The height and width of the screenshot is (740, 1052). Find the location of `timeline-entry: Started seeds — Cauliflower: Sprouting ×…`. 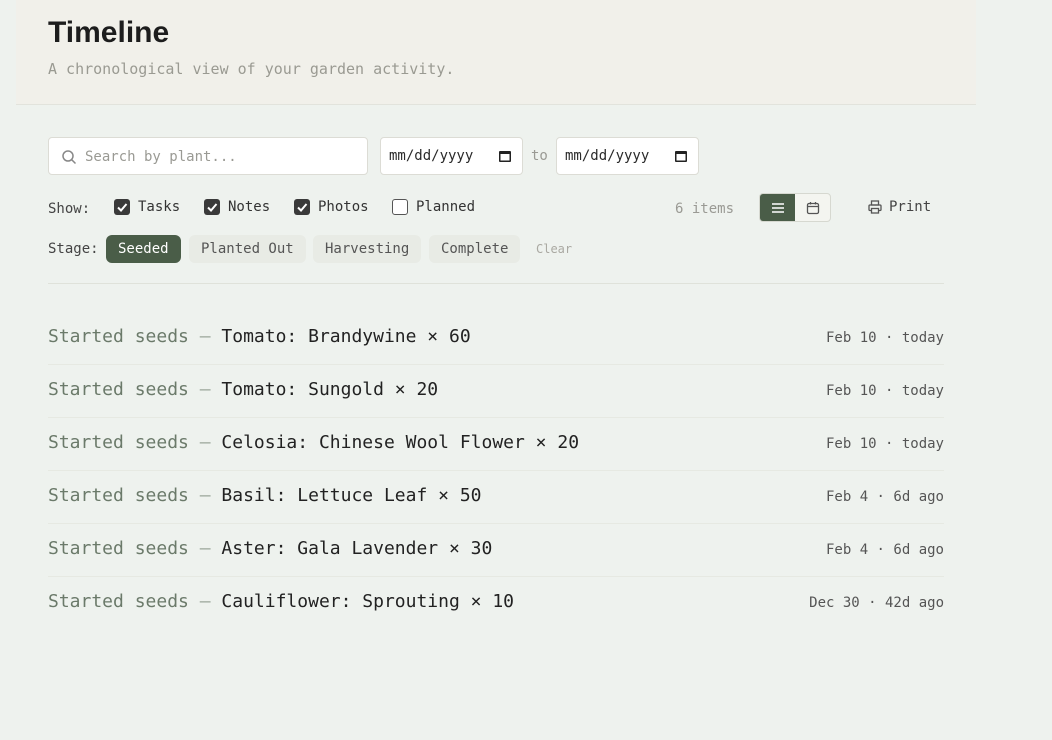

timeline-entry: Started seeds — Cauliflower: Sprouting ×… is located at coordinates (496, 603).